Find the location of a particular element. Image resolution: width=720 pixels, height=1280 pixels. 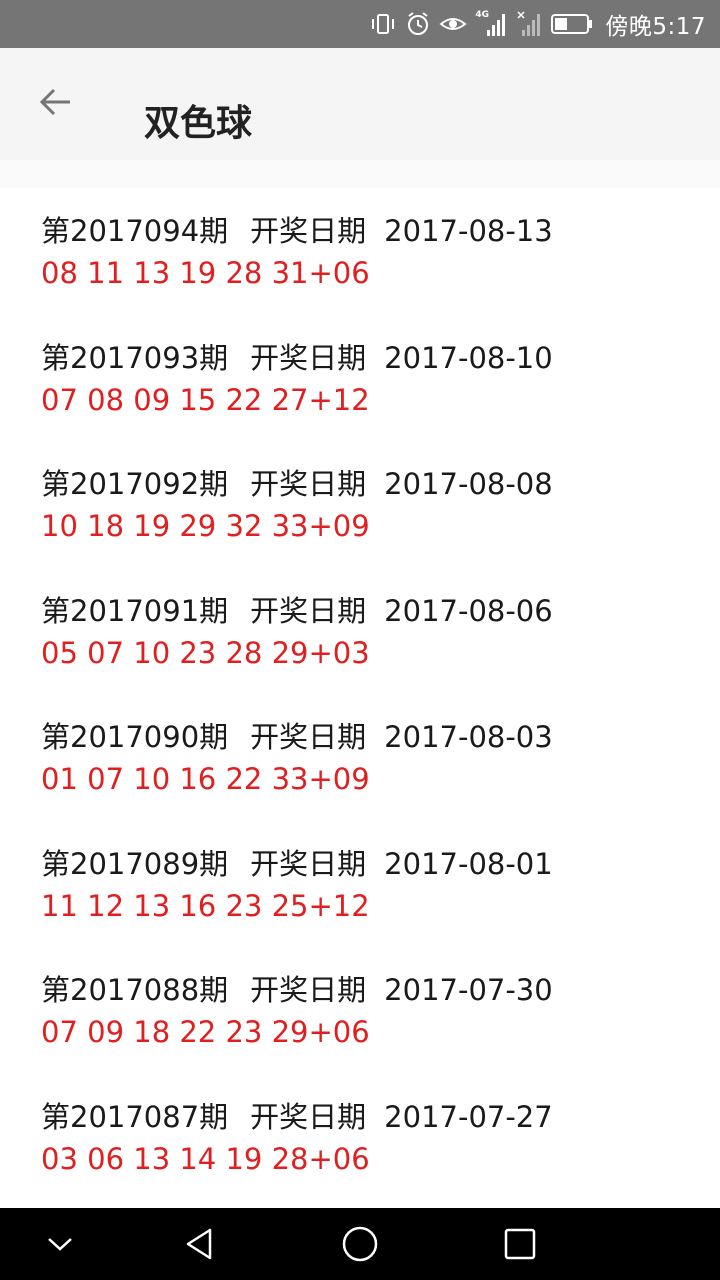

draw-issue: 第2017093期 is located at coordinates (135, 357).